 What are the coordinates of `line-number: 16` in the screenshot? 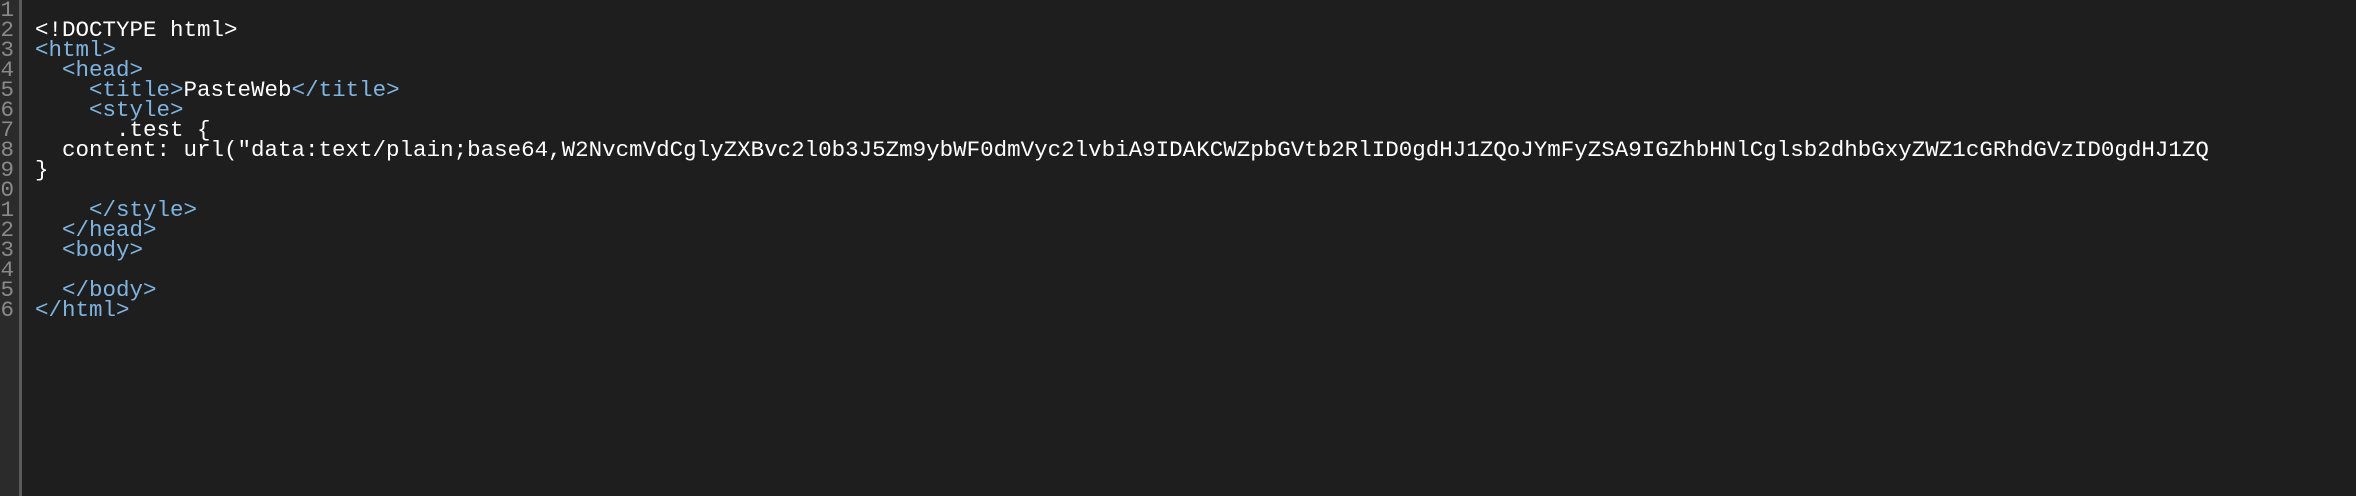 It's located at (7, 310).